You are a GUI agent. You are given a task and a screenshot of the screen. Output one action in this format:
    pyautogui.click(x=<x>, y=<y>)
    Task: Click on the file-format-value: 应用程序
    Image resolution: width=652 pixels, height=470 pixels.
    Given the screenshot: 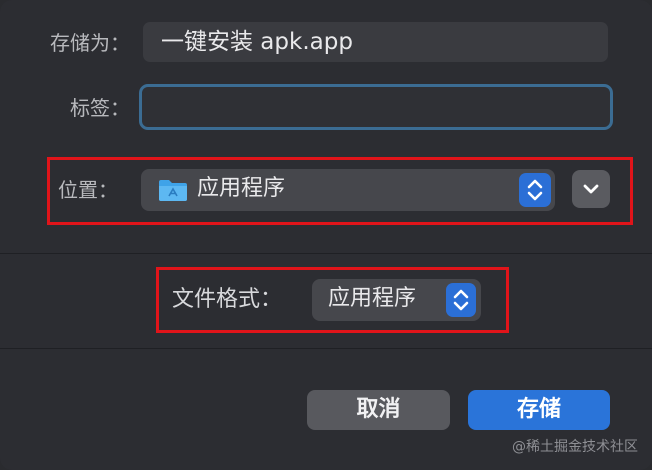 What is the action you would take?
    pyautogui.click(x=372, y=298)
    